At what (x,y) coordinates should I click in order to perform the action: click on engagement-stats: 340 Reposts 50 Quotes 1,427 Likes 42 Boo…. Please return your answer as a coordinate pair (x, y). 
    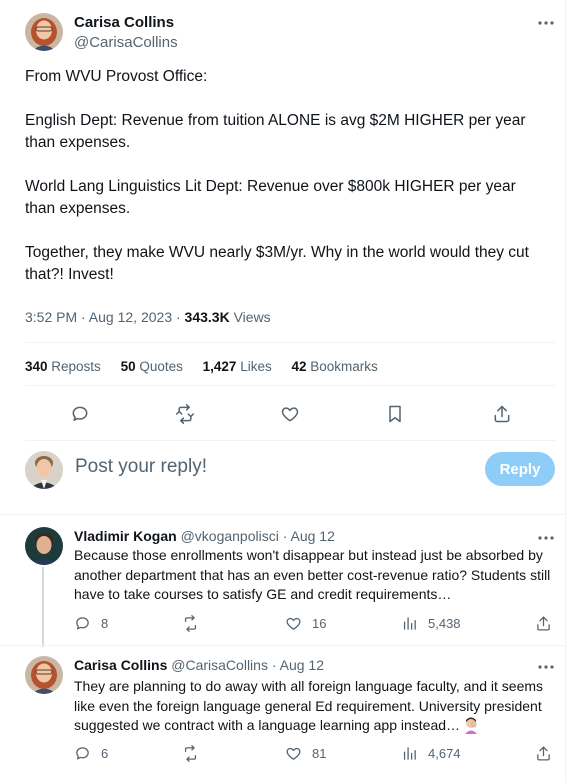
    Looking at the image, I should click on (209, 366).